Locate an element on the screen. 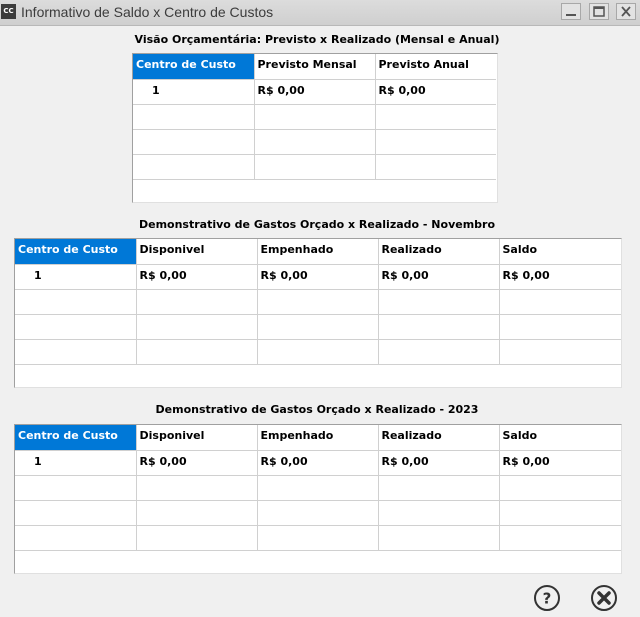  minimize-icon is located at coordinates (571, 15).